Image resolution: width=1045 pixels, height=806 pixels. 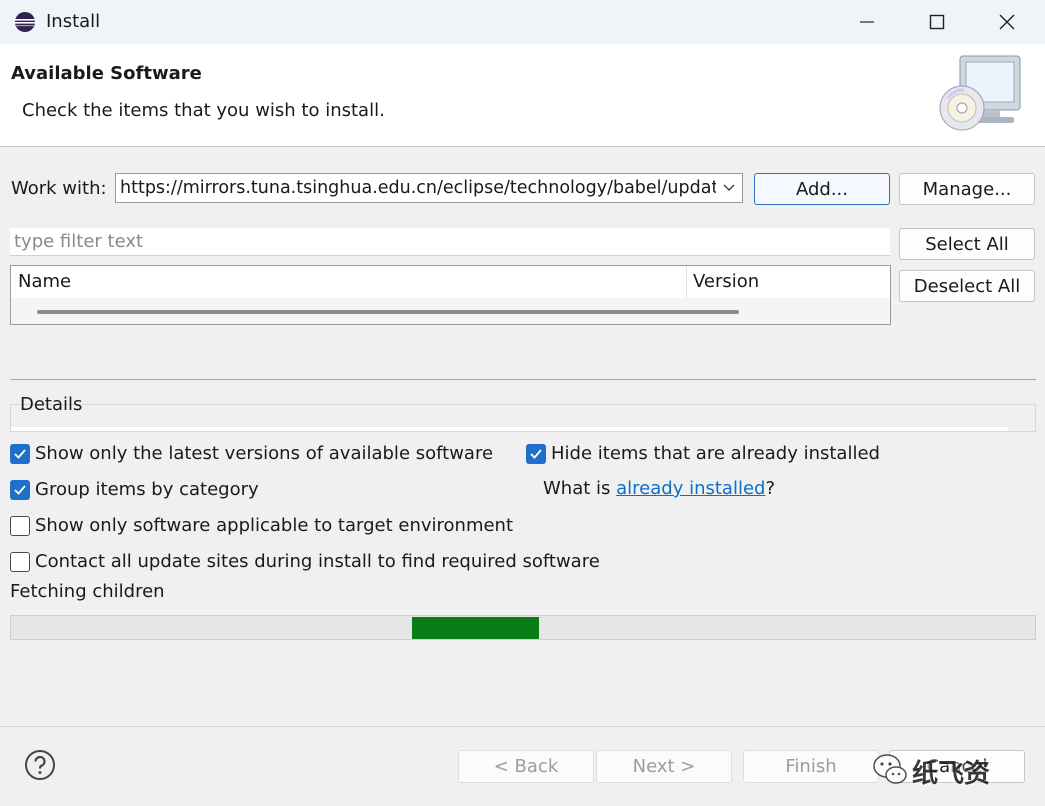 I want to click on close-button, so click(x=1007, y=22).